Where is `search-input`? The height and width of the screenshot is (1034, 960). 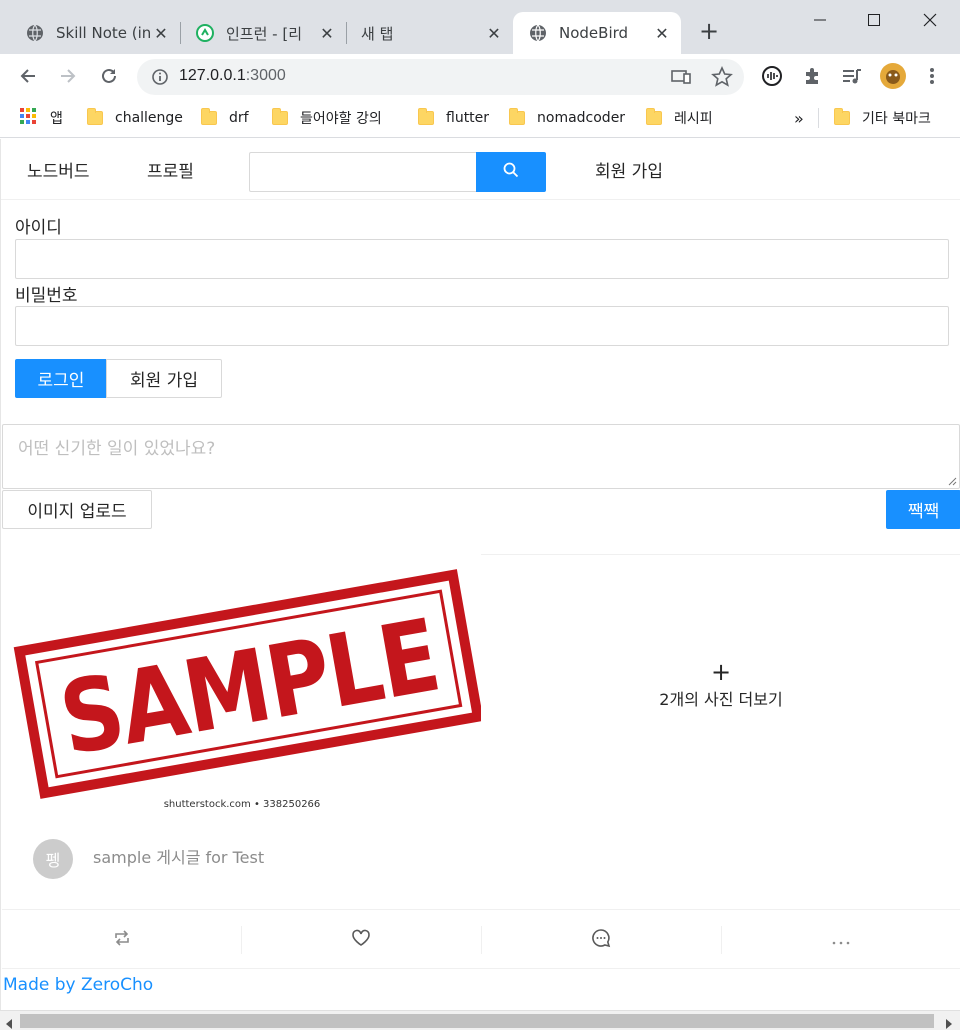
search-input is located at coordinates (363, 172).